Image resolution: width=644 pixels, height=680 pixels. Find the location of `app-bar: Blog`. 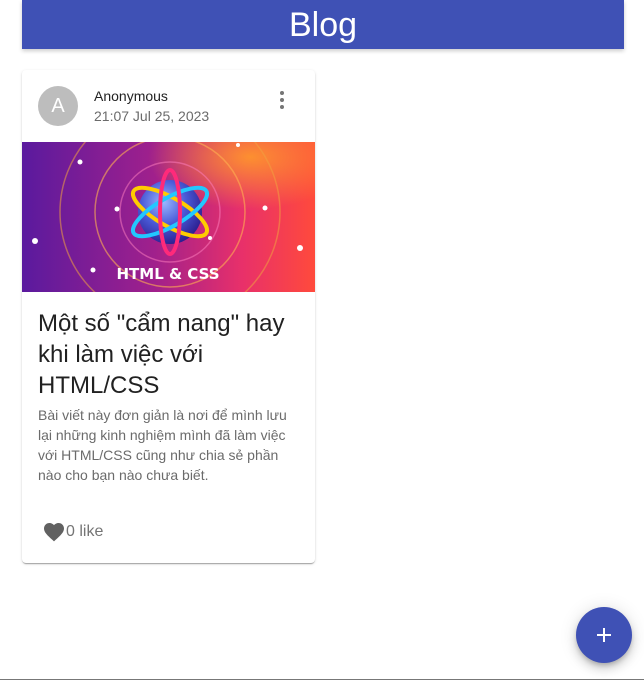

app-bar: Blog is located at coordinates (323, 24).